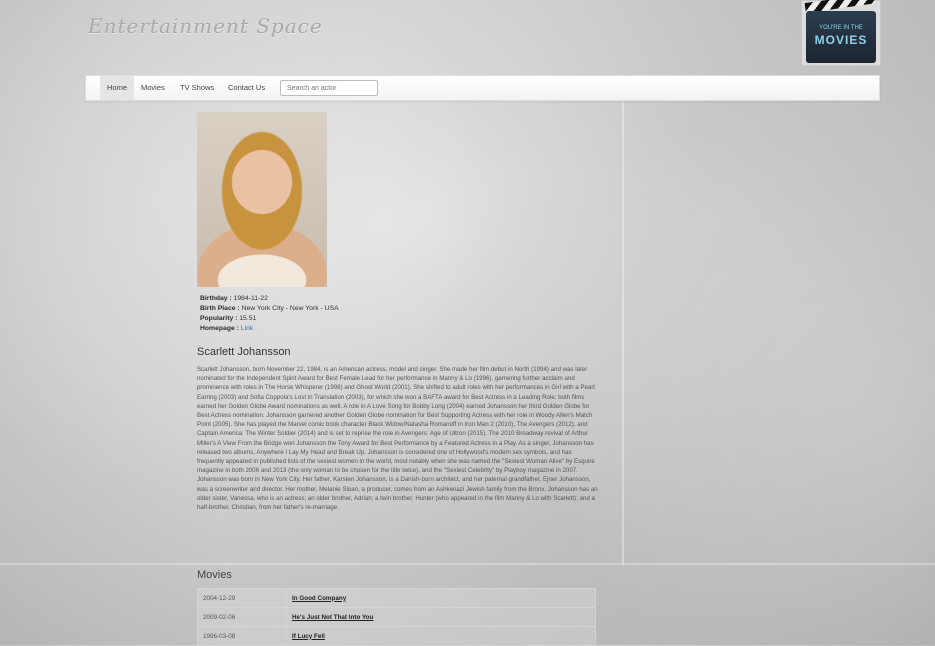 This screenshot has width=935, height=646. I want to click on birthplace-value: New York City - New York - USA, so click(290, 308).